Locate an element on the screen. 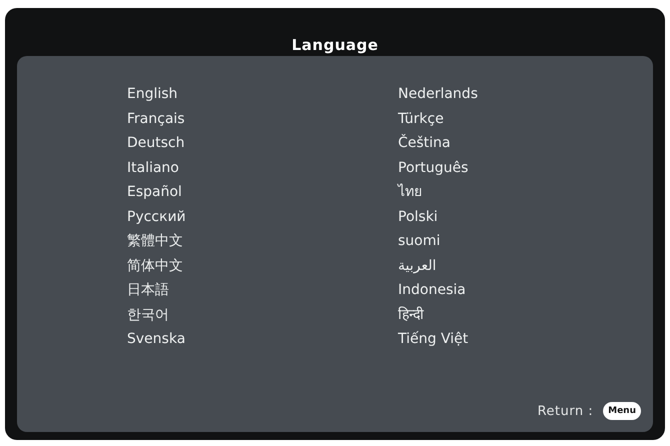 Image resolution: width=670 pixels, height=446 pixels. language-option: ไทย is located at coordinates (410, 192).